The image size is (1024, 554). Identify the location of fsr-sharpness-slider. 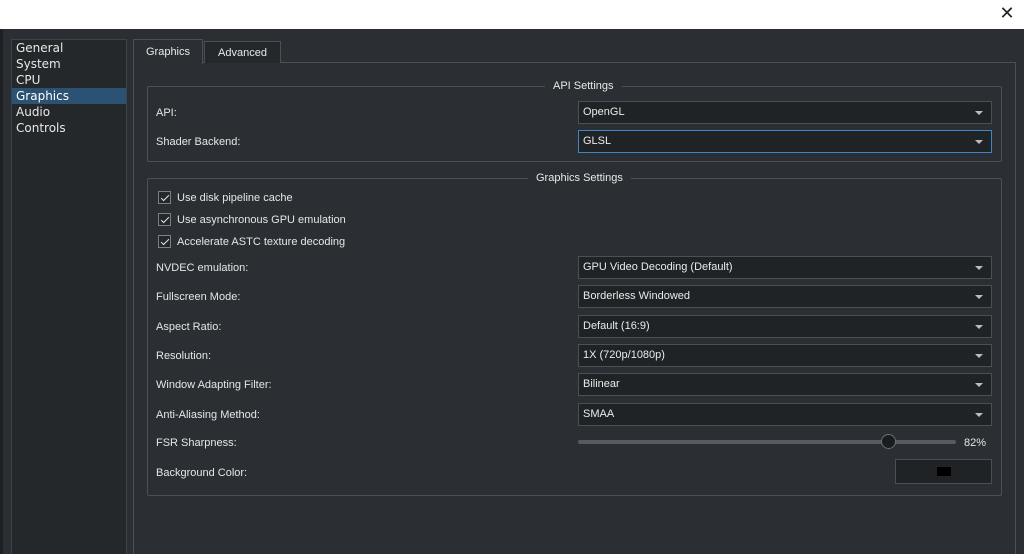
(767, 442).